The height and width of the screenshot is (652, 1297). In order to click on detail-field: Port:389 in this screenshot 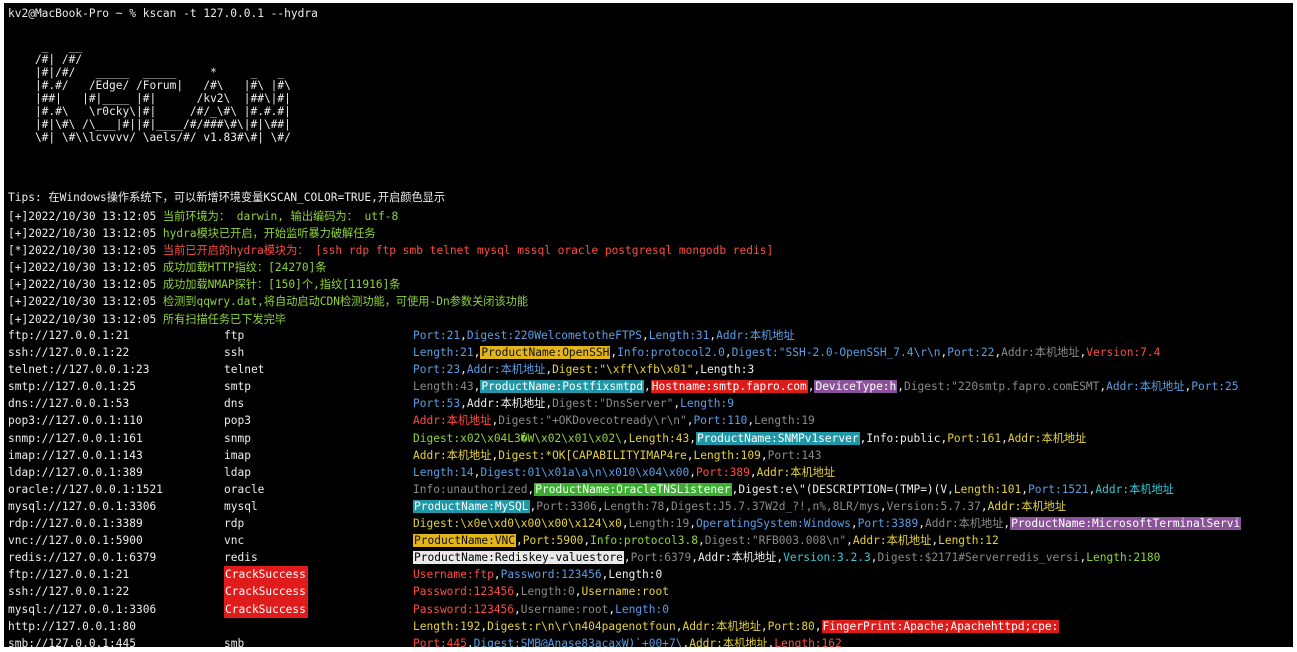, I will do `click(722, 472)`.